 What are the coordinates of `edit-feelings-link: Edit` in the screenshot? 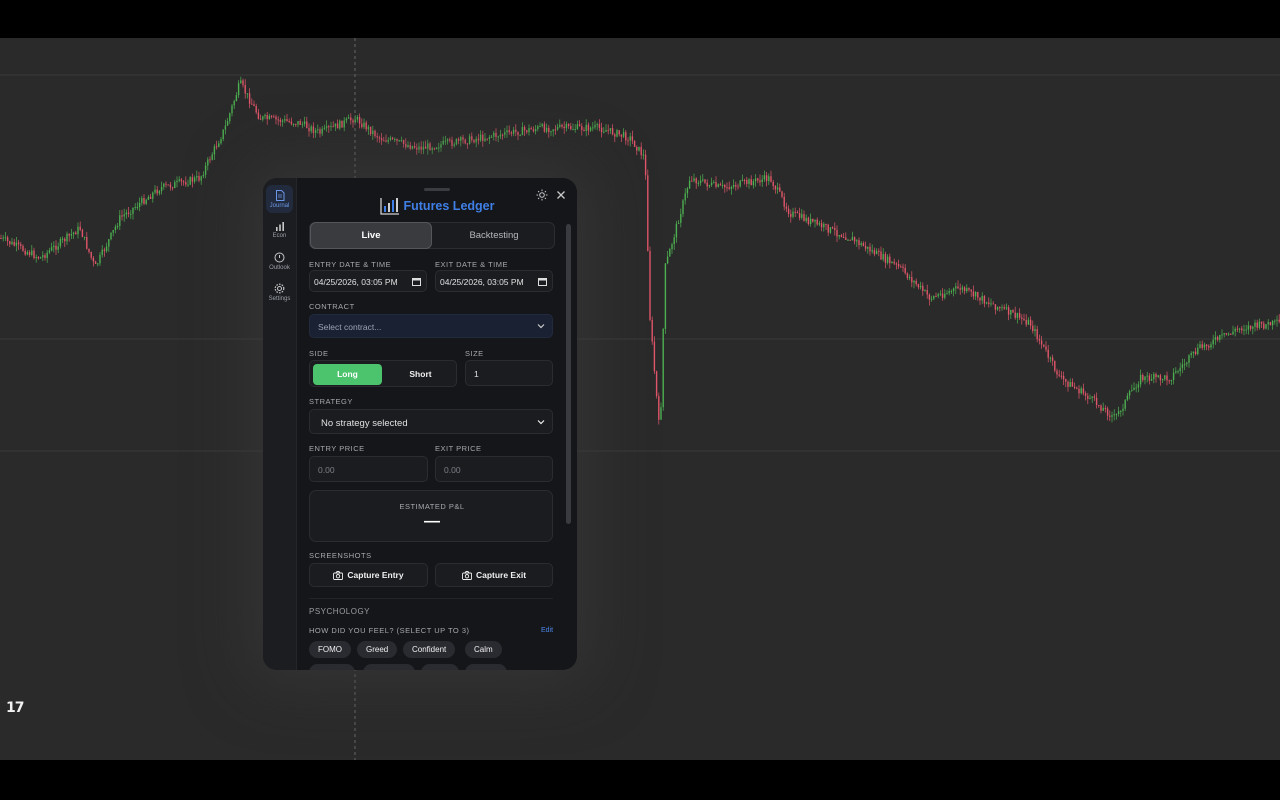 It's located at (547, 630).